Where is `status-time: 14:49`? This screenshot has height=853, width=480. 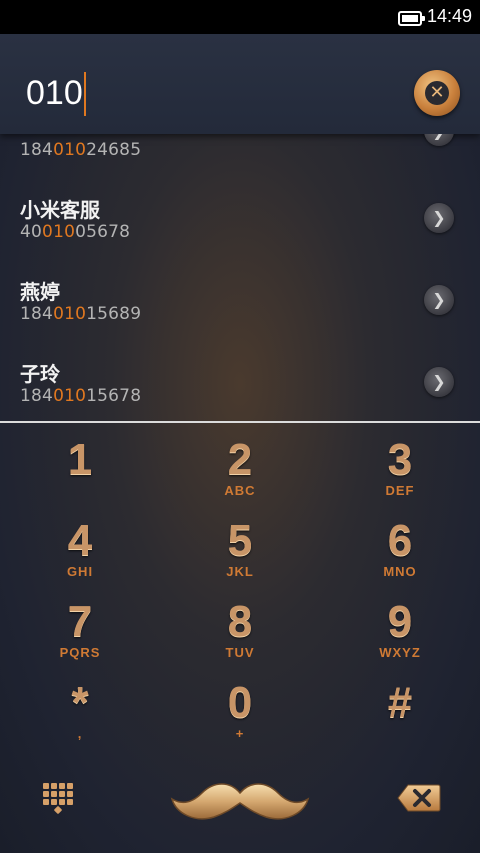 status-time: 14:49 is located at coordinates (449, 16).